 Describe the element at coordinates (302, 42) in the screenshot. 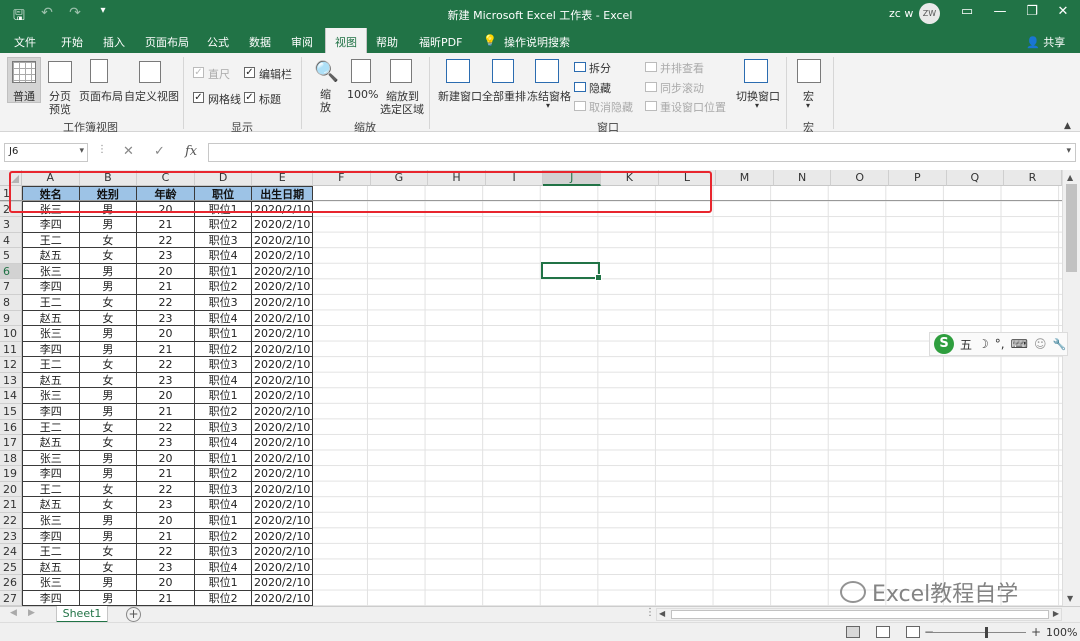

I see `tab-review: 审阅` at that location.